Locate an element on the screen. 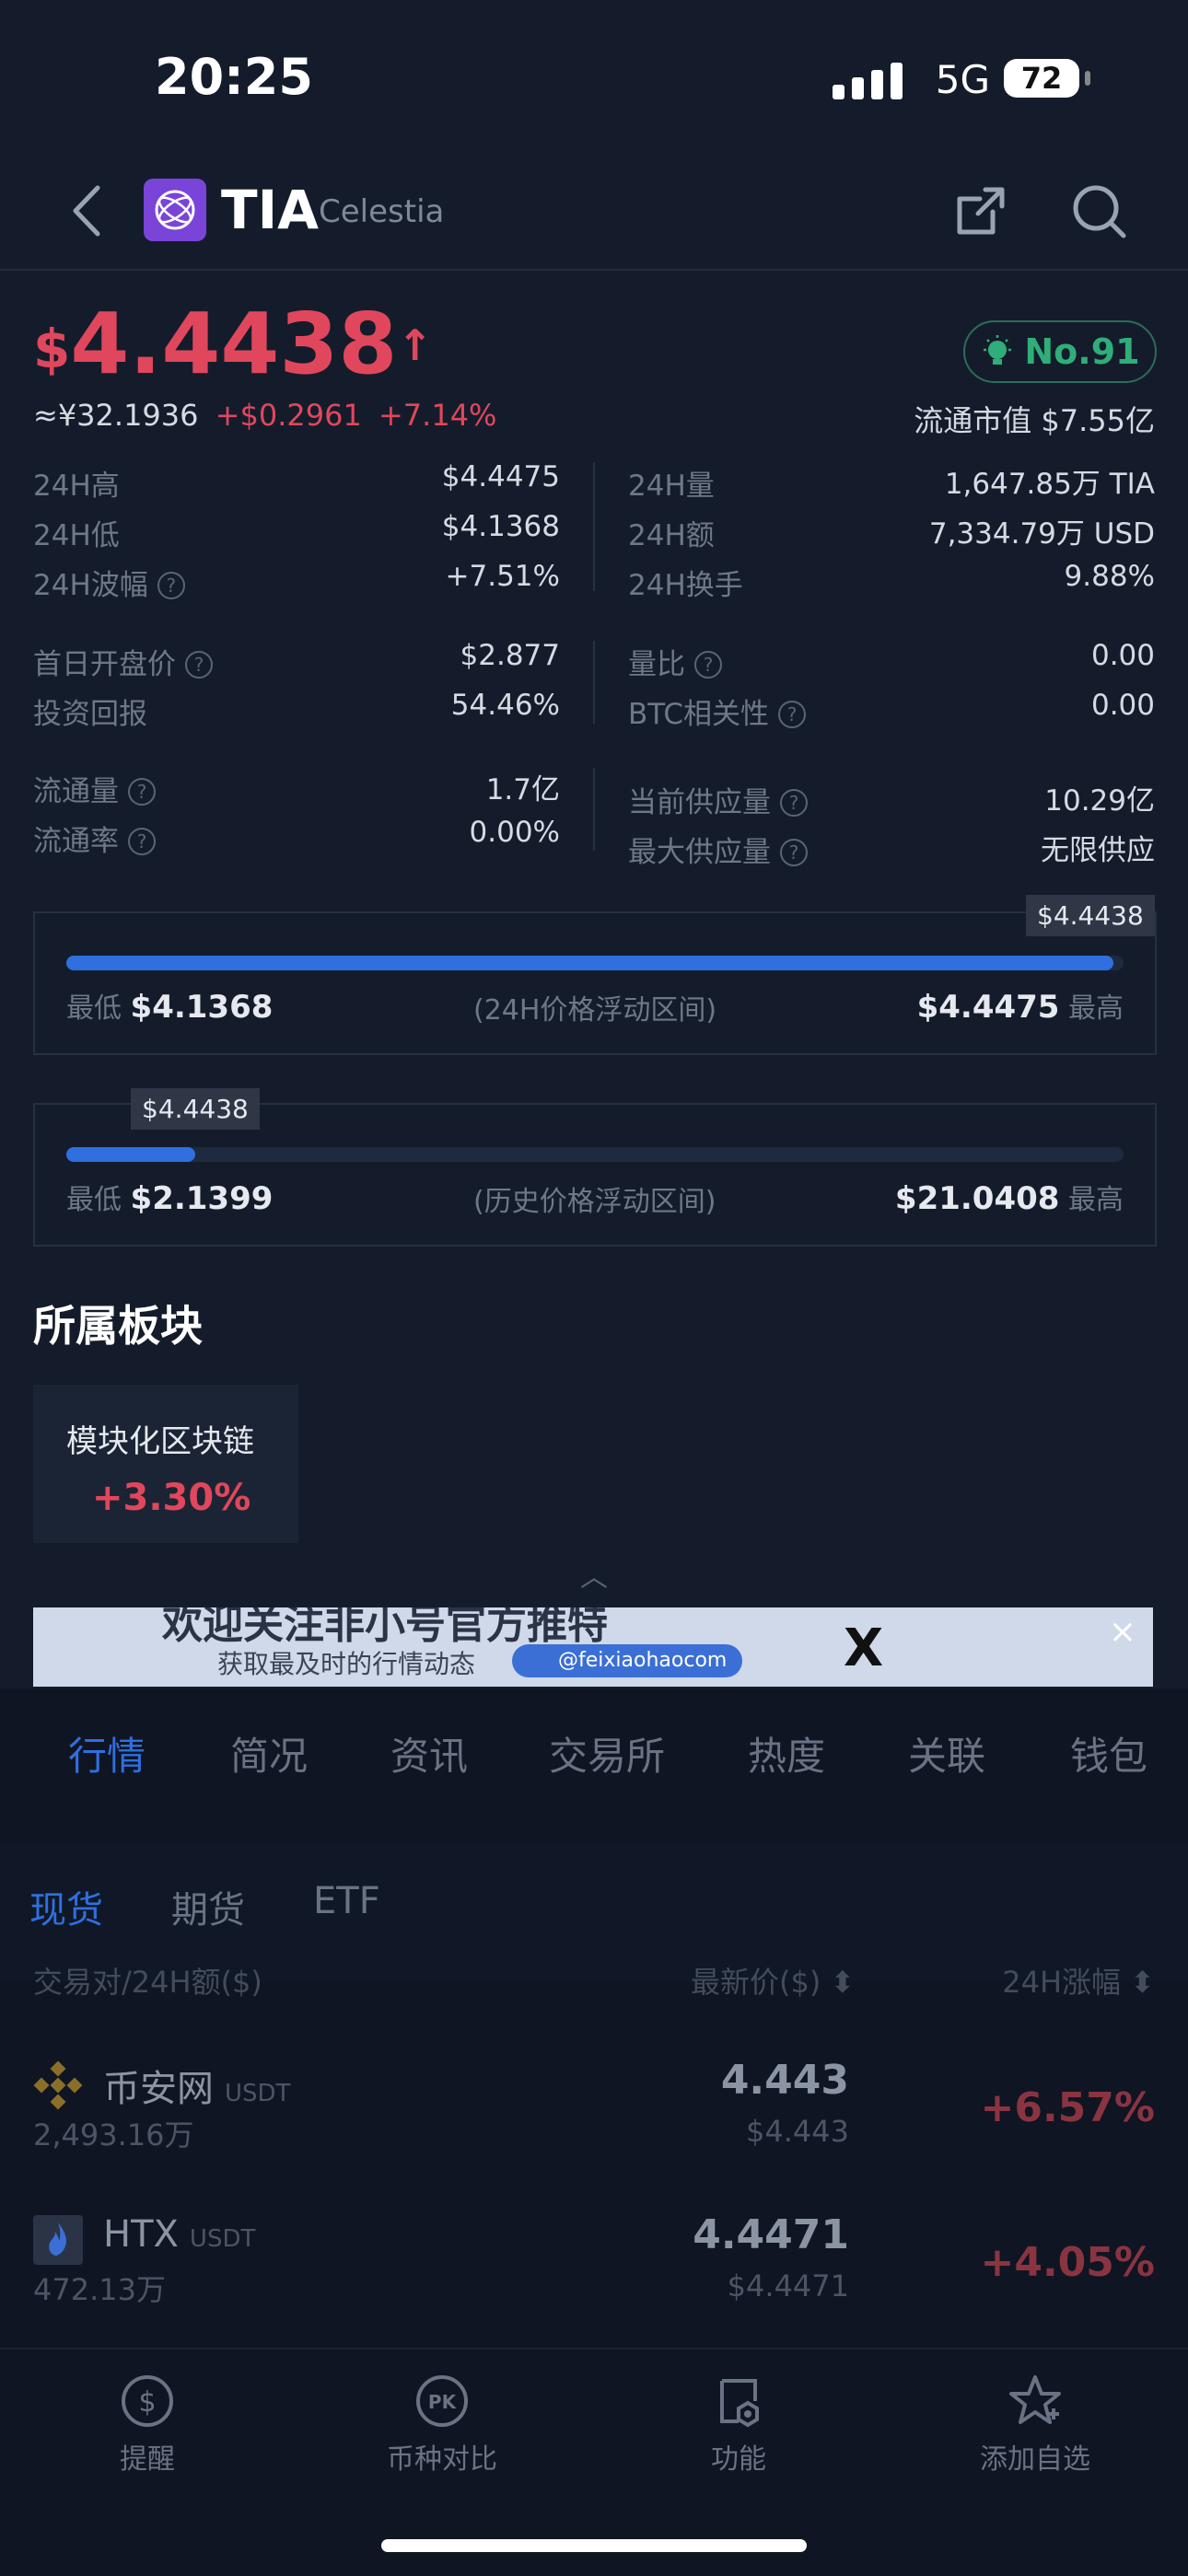 Image resolution: width=1188 pixels, height=2576 pixels. range-high-value: $4.4475 is located at coordinates (988, 1007).